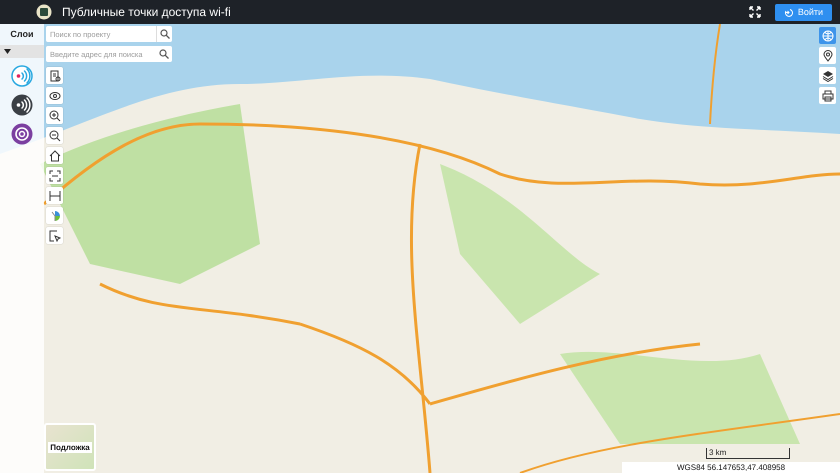 Image resolution: width=840 pixels, height=473 pixels. What do you see at coordinates (146, 12) in the screenshot?
I see `app-title: Публичные точки доступа wi-fi` at bounding box center [146, 12].